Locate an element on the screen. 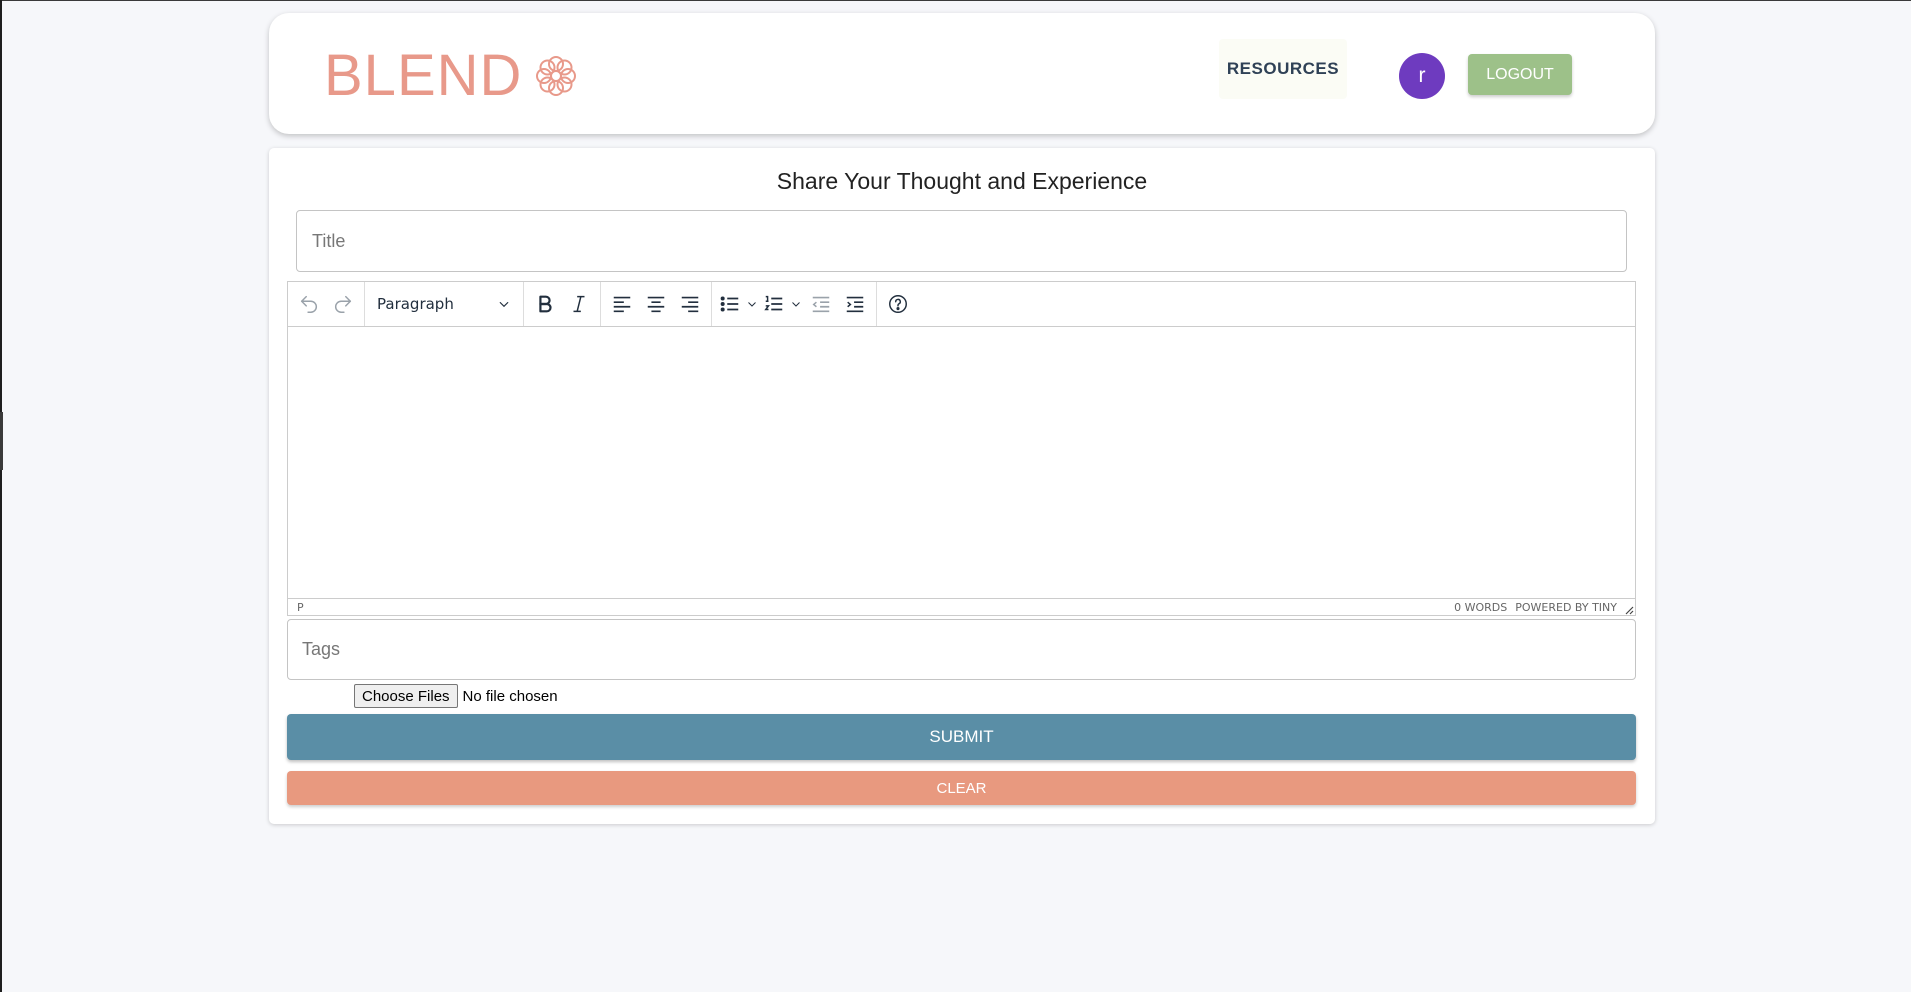 The width and height of the screenshot is (1911, 992). logout-button: LOGOUT is located at coordinates (1520, 74).